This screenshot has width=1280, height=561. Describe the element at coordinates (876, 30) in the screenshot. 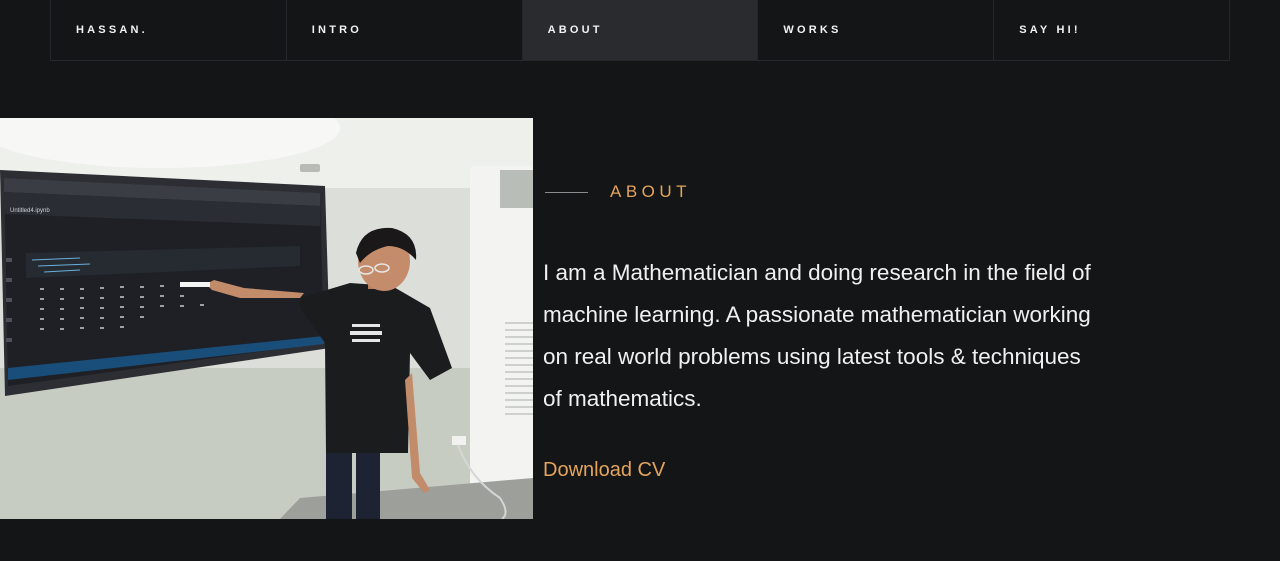

I see `nav-works-link: WORKS` at that location.